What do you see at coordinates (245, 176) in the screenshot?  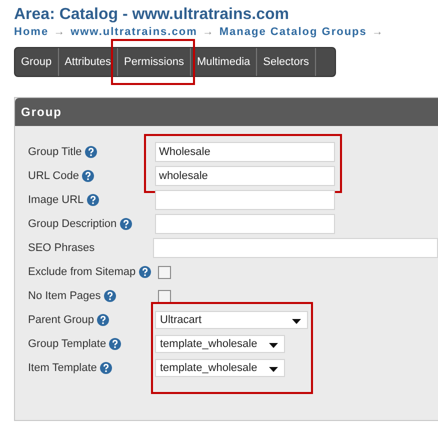 I see `text-field: wholesale` at bounding box center [245, 176].